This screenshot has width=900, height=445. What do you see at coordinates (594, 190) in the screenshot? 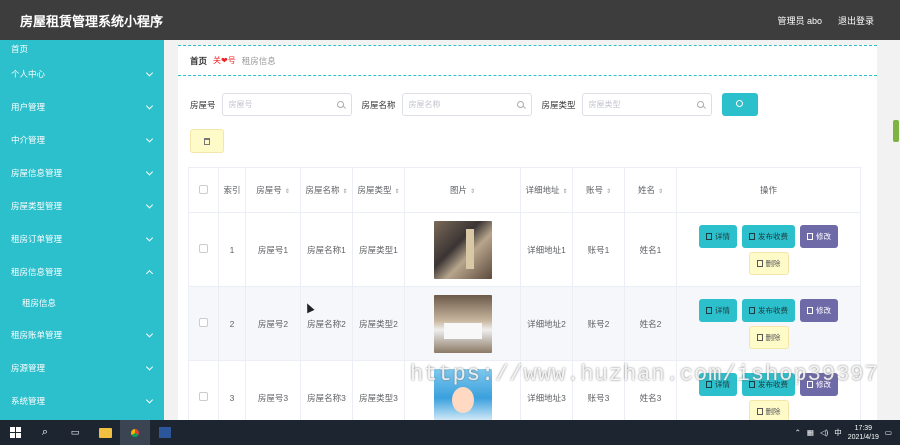
I see `col-label: 账号` at bounding box center [594, 190].